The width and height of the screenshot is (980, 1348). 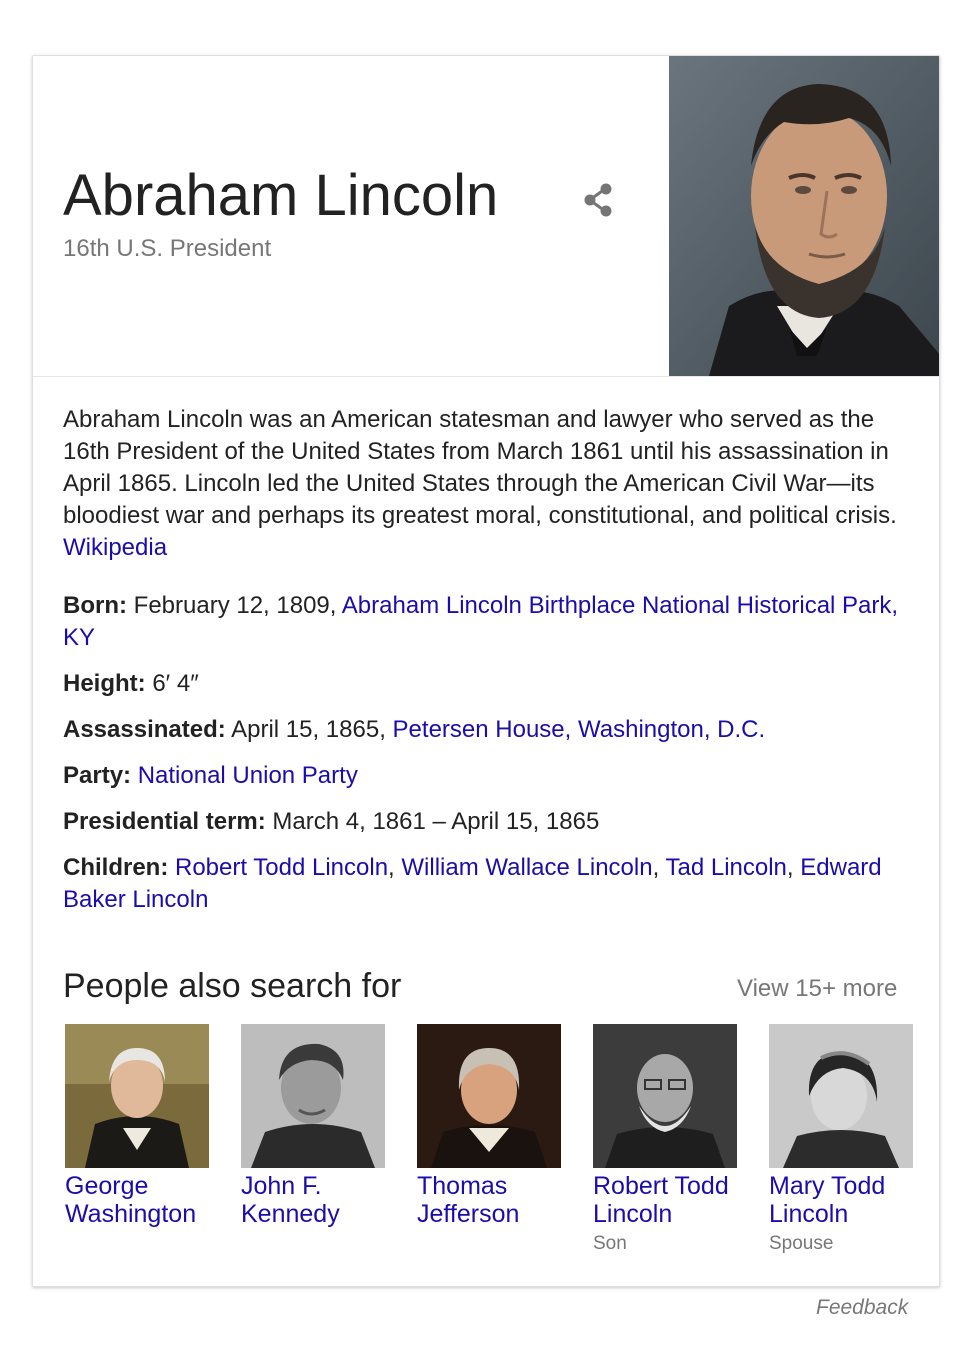 I want to click on person-relation: Spouse, so click(x=801, y=1243).